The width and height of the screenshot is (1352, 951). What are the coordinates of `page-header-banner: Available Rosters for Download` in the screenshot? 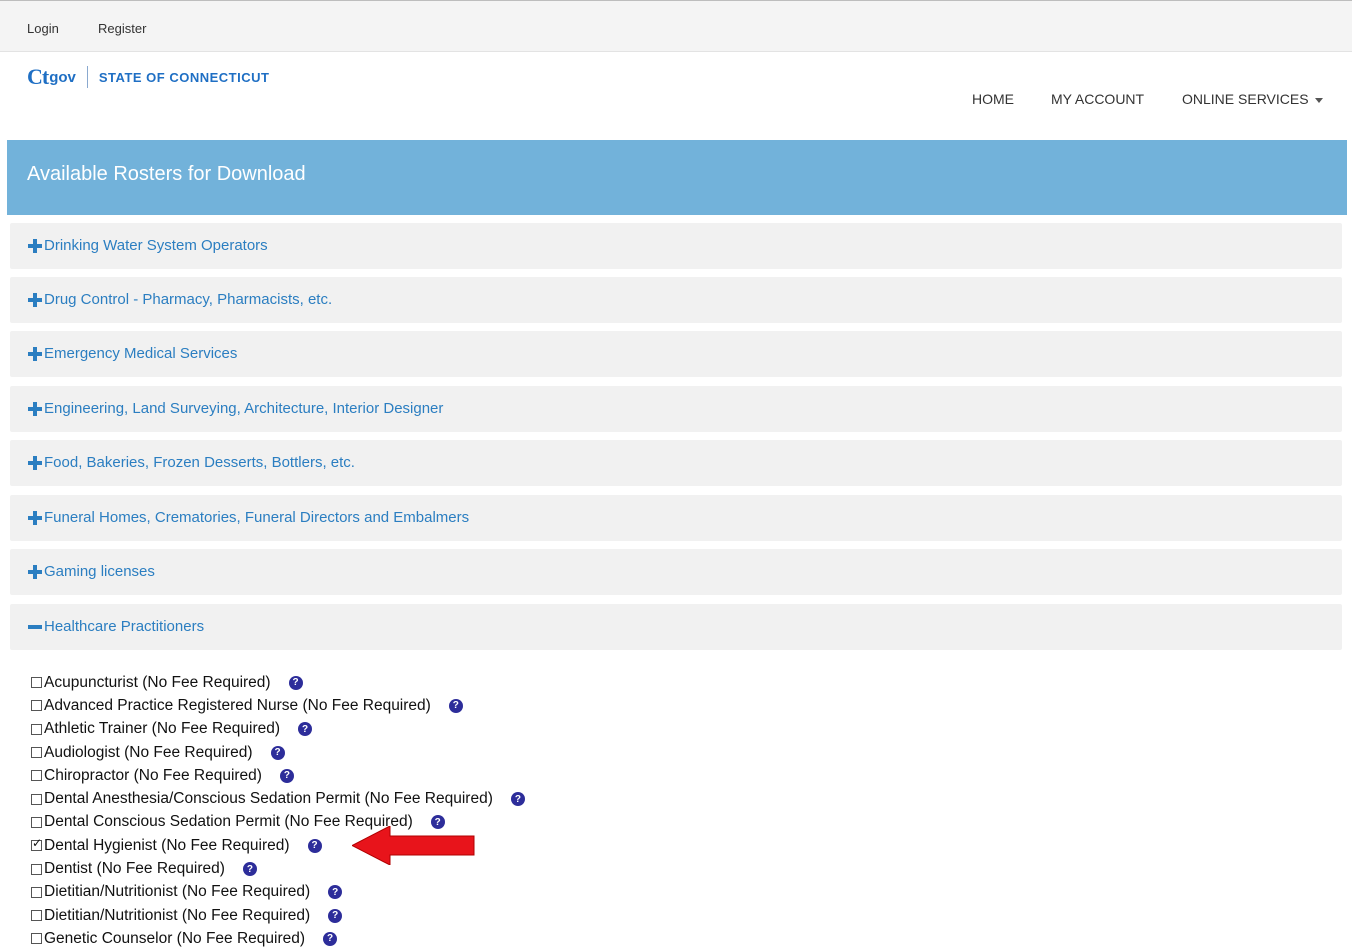 It's located at (677, 177).